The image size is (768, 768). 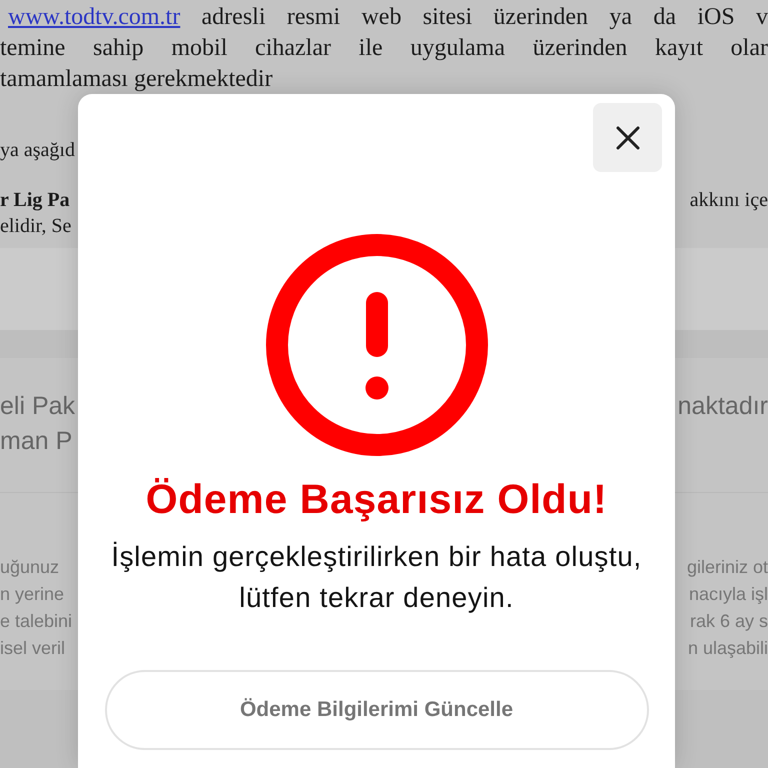 I want to click on page-text: temine sahip mobil cihazlar ile uygulama üzerinden kayıt olar, so click(x=384, y=48).